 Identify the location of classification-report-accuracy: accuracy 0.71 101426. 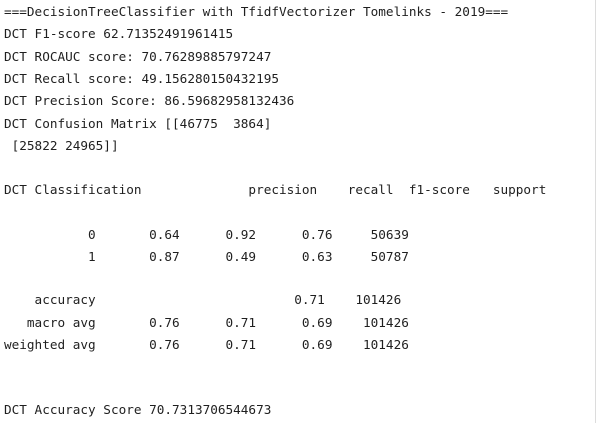
(203, 299).